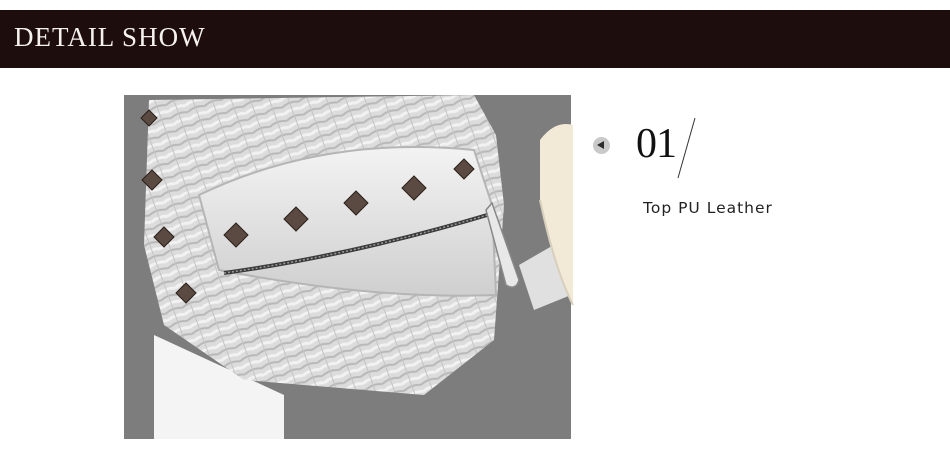 The height and width of the screenshot is (456, 950). I want to click on header-bar: DETAIL SHOW, so click(475, 39).